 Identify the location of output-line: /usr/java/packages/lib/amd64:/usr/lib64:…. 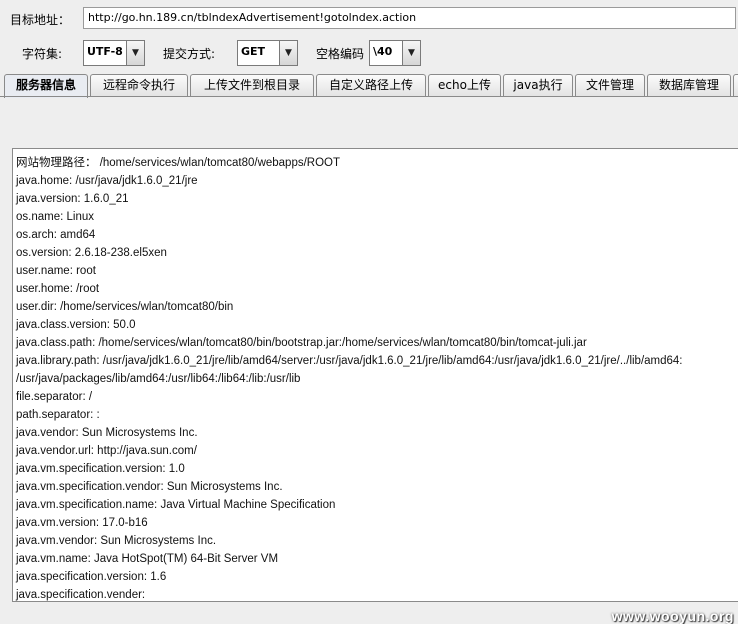
(158, 379).